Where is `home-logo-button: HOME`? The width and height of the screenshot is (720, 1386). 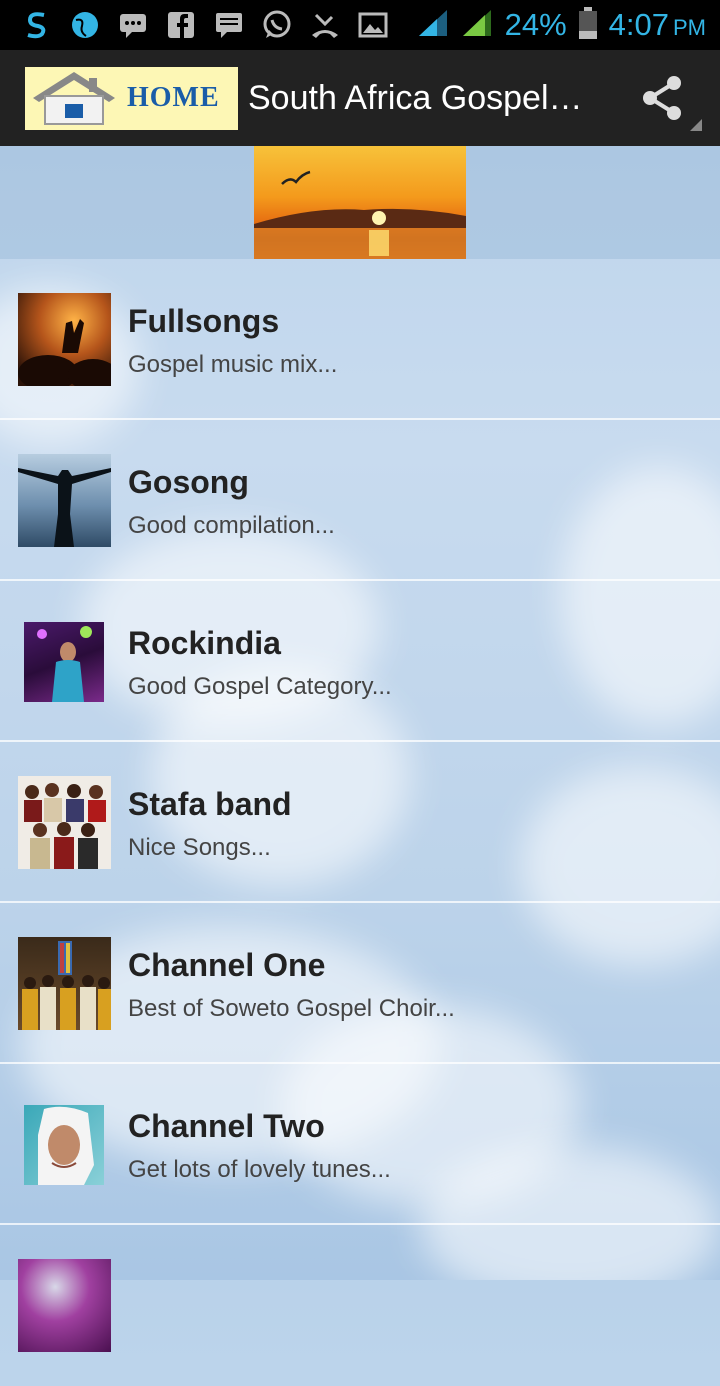 home-logo-button: HOME is located at coordinates (131, 98).